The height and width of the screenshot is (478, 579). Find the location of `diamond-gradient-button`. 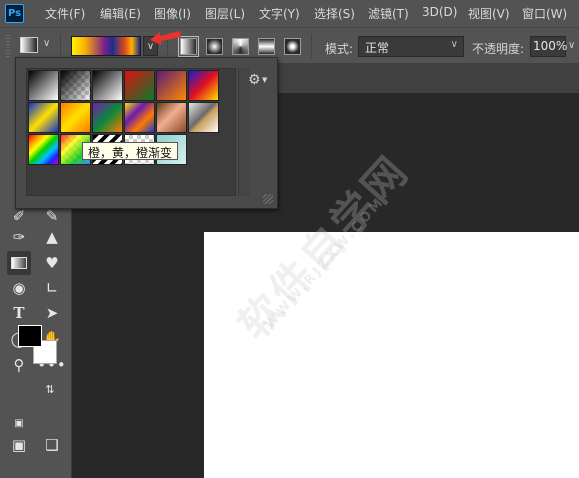

diamond-gradient-button is located at coordinates (292, 46).